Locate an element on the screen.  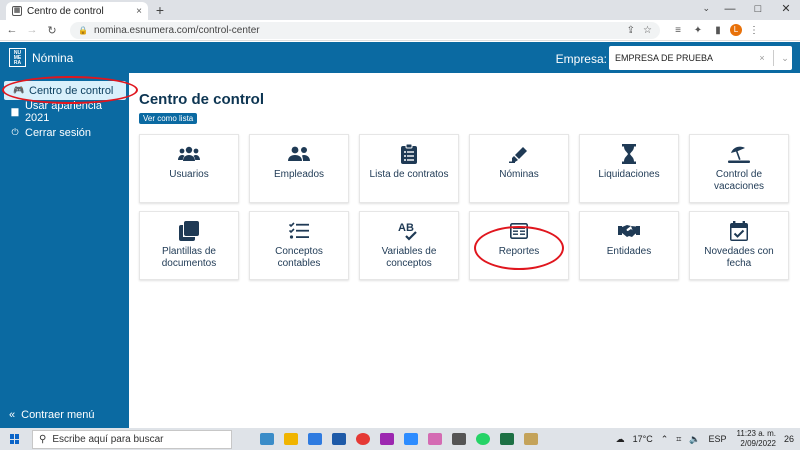
side-panel-icon: ▮ is located at coordinates (718, 30).